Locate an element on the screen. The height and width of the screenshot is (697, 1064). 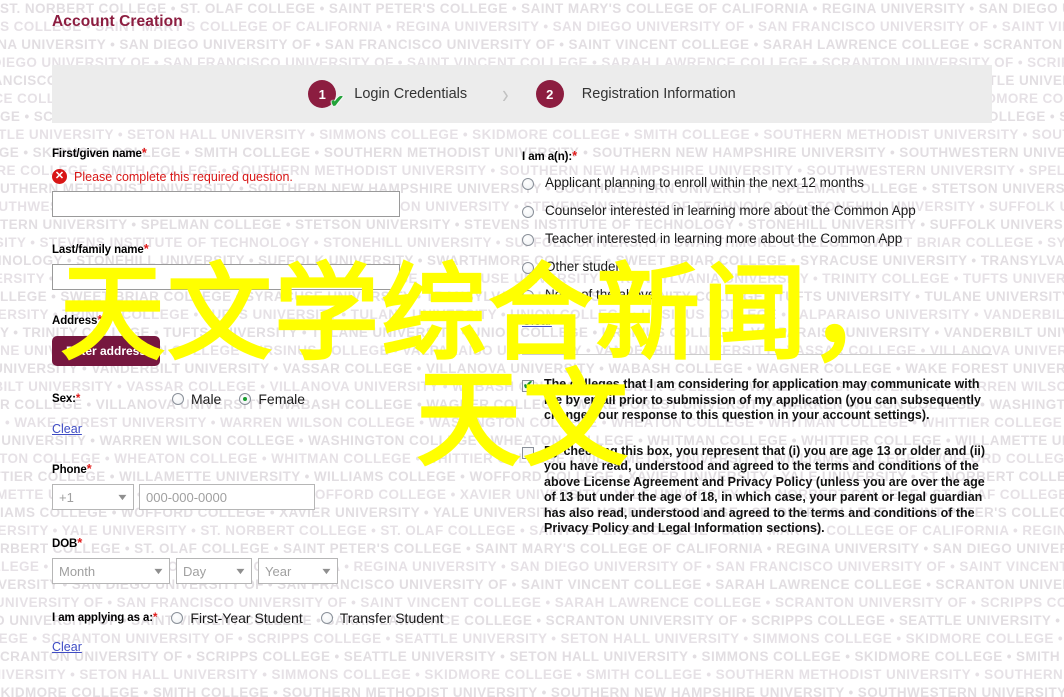
step-2-number: 2 is located at coordinates (550, 94).